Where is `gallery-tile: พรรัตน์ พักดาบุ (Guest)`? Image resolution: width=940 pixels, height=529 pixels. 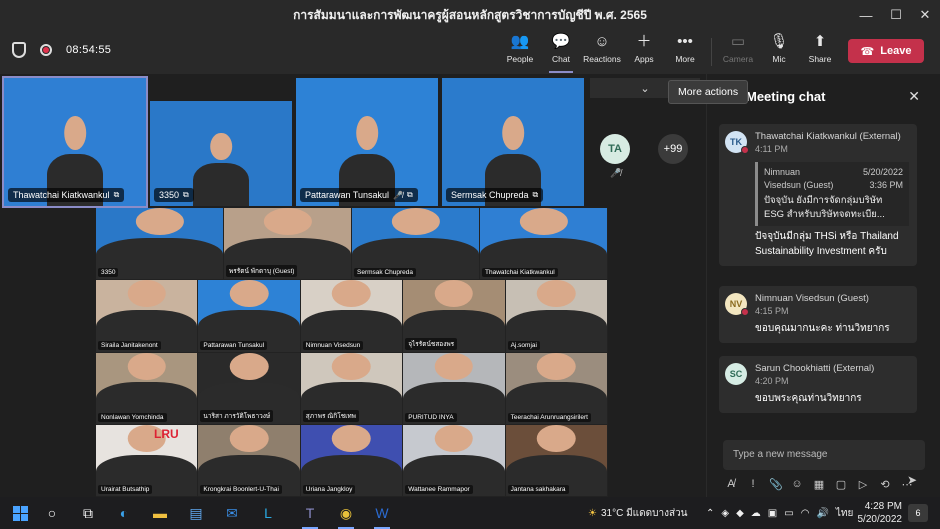 gallery-tile: พรรัตน์ พักดาบุ (Guest) is located at coordinates (287, 244).